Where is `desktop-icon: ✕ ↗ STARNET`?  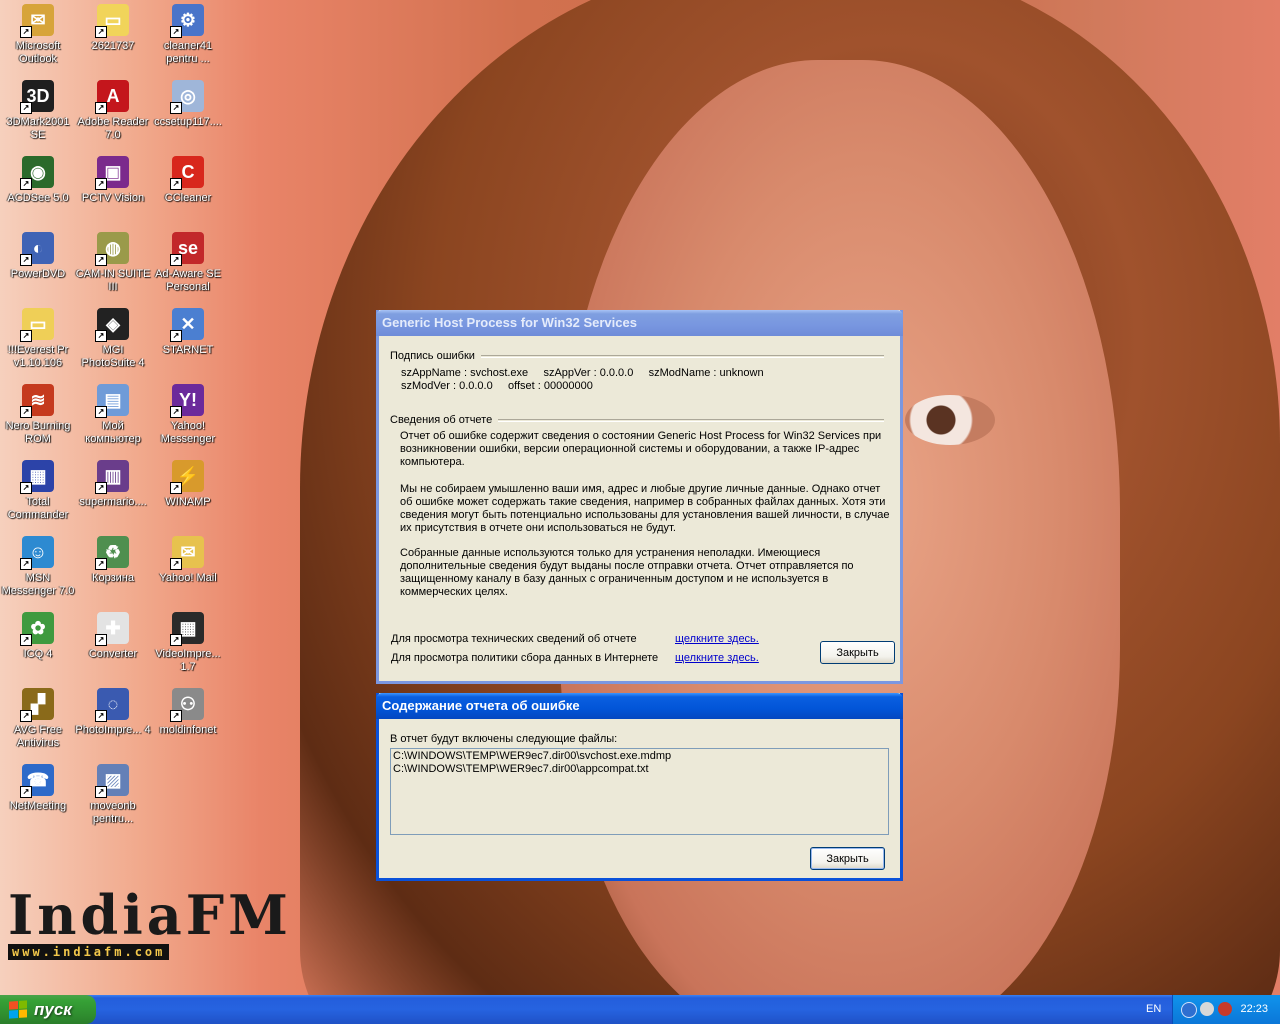
desktop-icon: ✕ ↗ STARNET is located at coordinates (188, 332).